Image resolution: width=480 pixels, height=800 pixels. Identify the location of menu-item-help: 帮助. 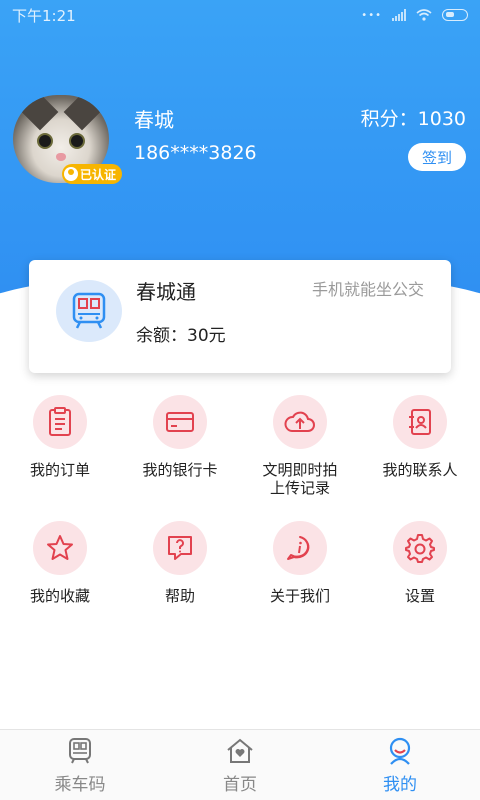
(180, 584).